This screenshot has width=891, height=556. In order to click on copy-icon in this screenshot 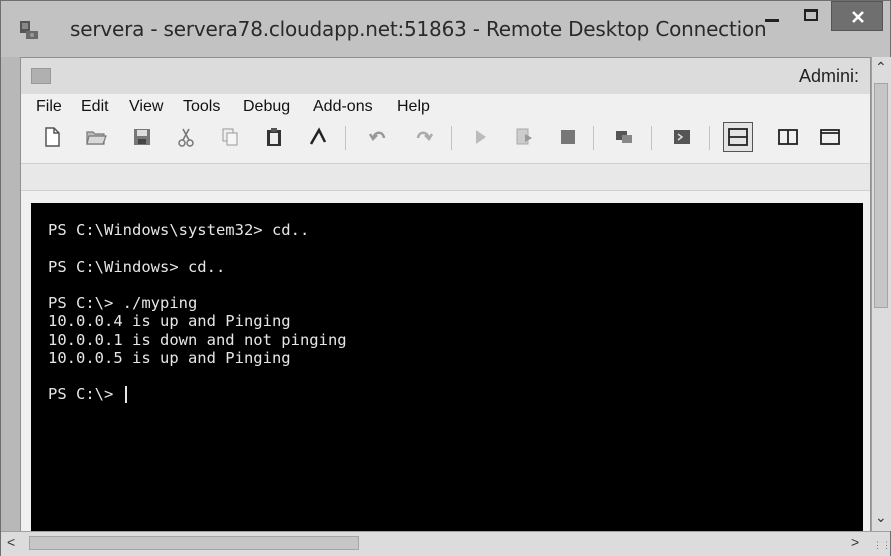, I will do `click(230, 137)`.